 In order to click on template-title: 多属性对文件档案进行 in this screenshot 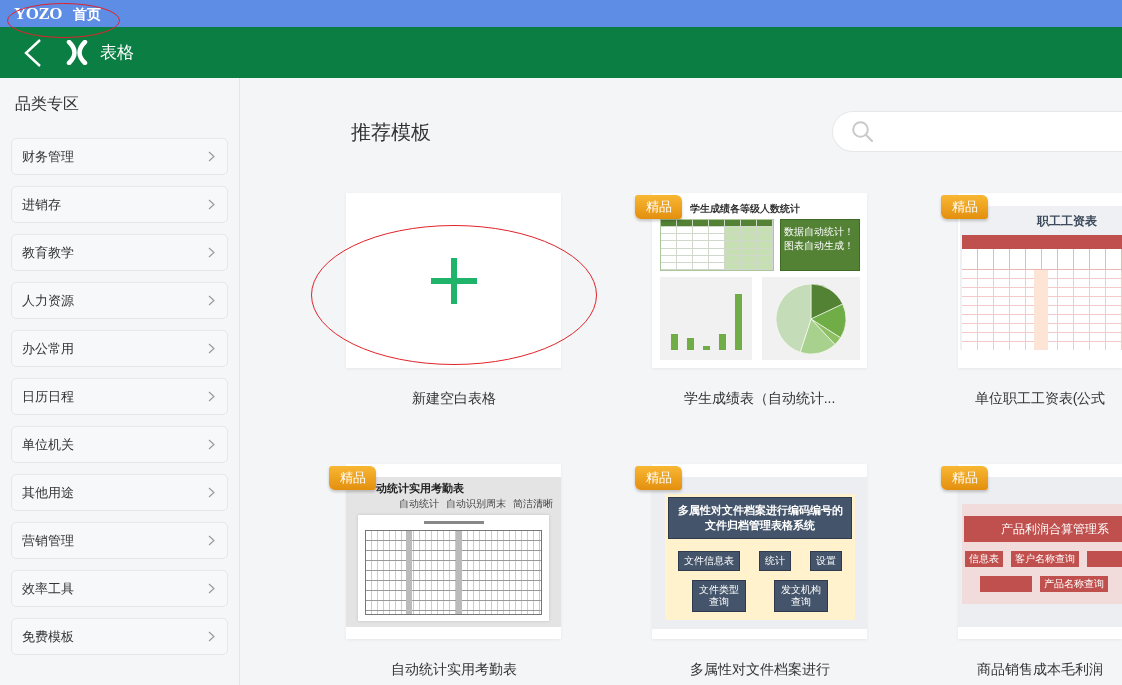, I will do `click(759, 669)`.